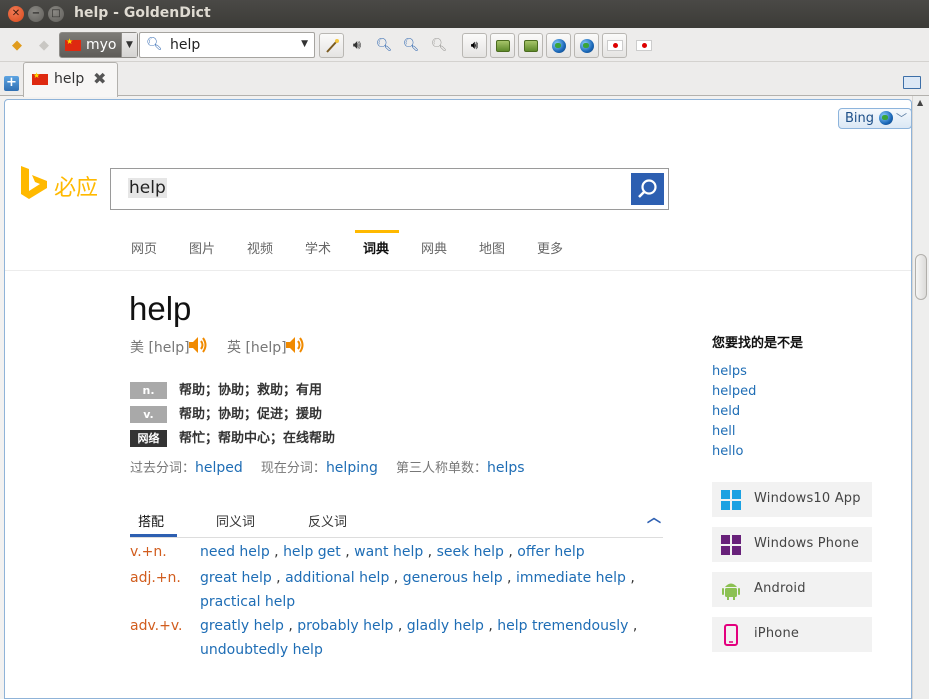  Describe the element at coordinates (337, 578) in the screenshot. I see `collocation-link: additional help` at that location.